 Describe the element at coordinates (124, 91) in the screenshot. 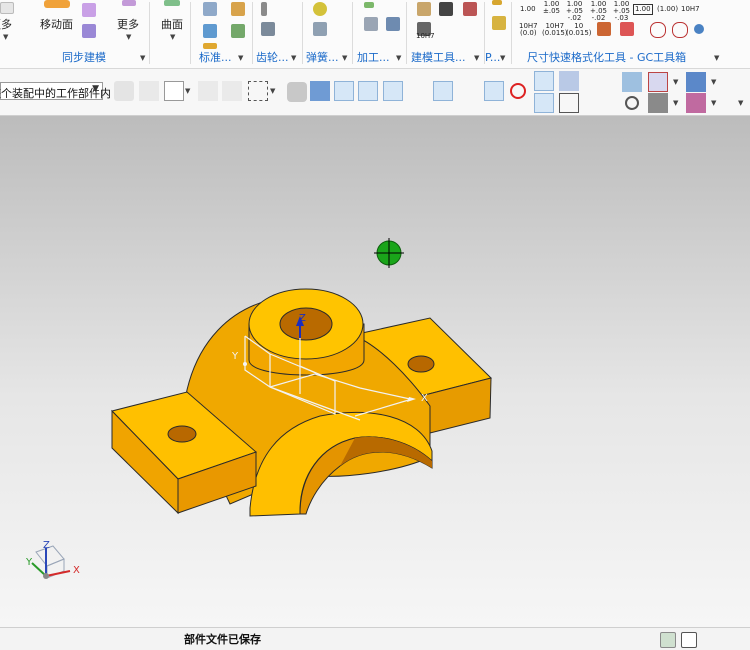

I see `assembly-filter-icon` at that location.